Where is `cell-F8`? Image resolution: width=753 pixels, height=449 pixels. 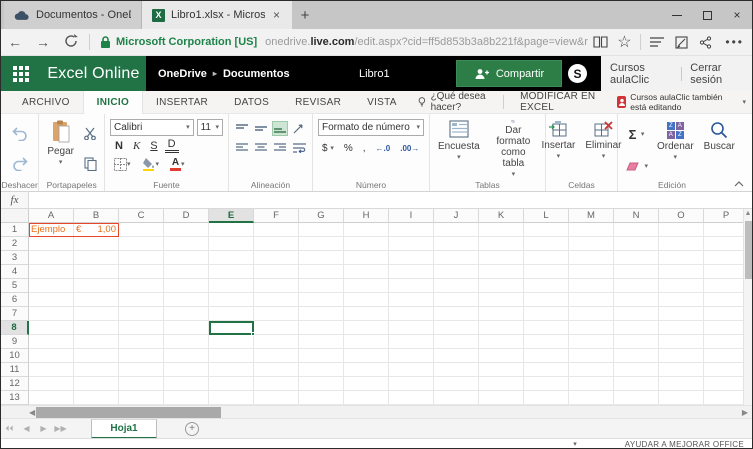 cell-F8 is located at coordinates (276, 328).